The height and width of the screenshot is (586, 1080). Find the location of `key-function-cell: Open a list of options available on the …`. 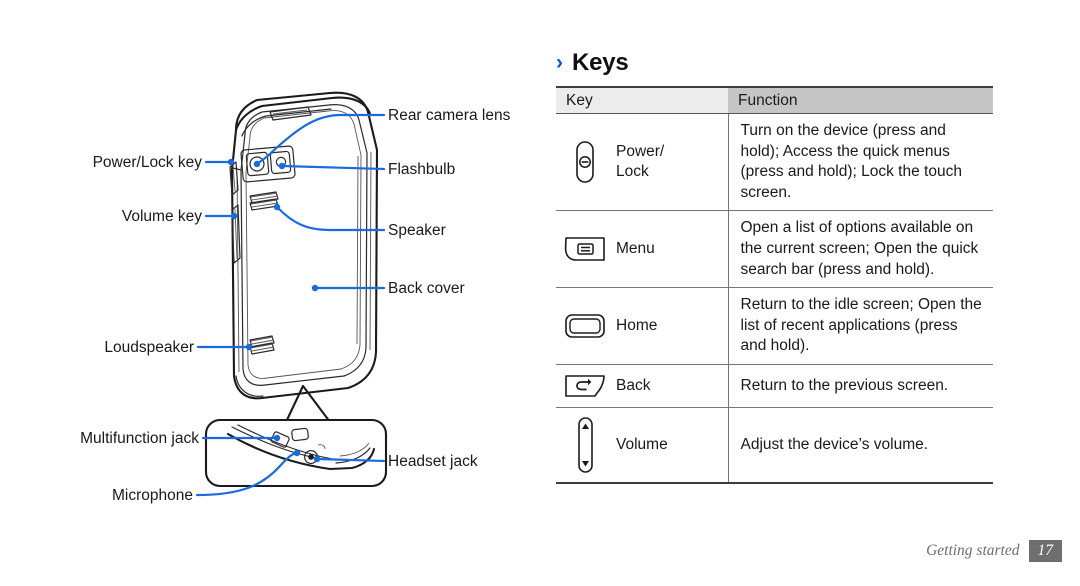

key-function-cell: Open a list of options available on the … is located at coordinates (860, 249).